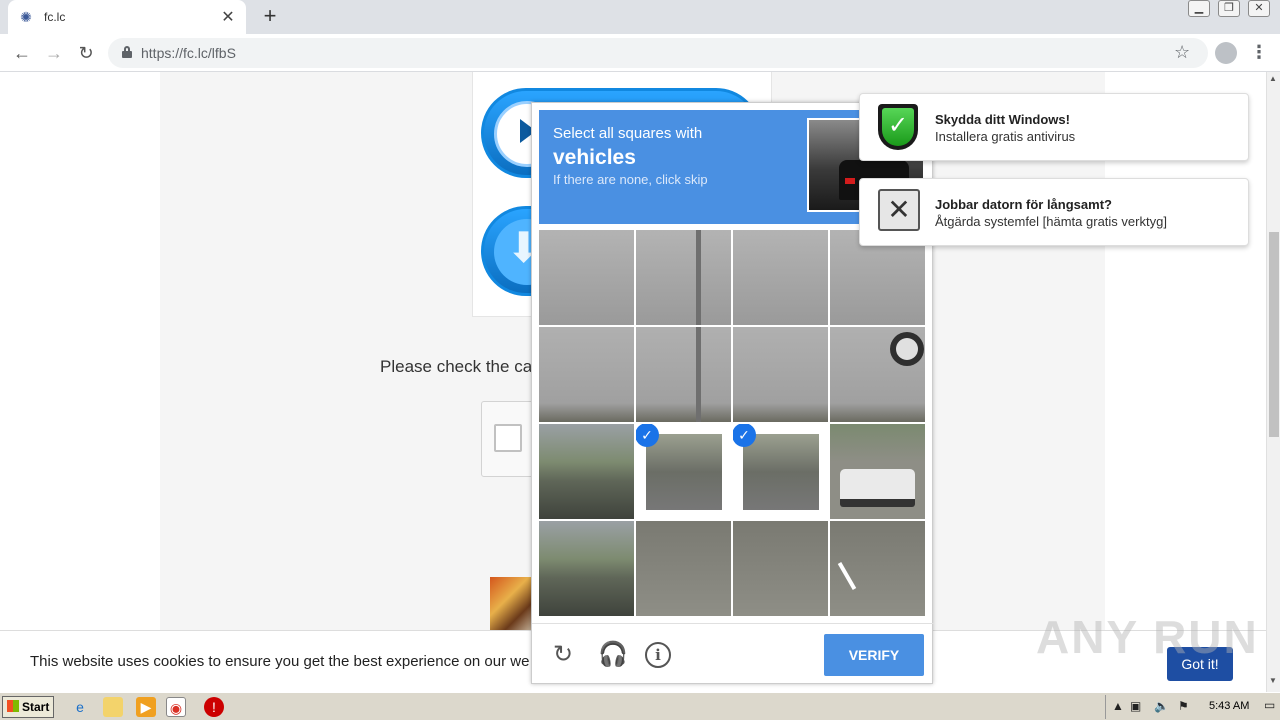  Describe the element at coordinates (1183, 706) in the screenshot. I see `flag-icon: ⚑` at that location.